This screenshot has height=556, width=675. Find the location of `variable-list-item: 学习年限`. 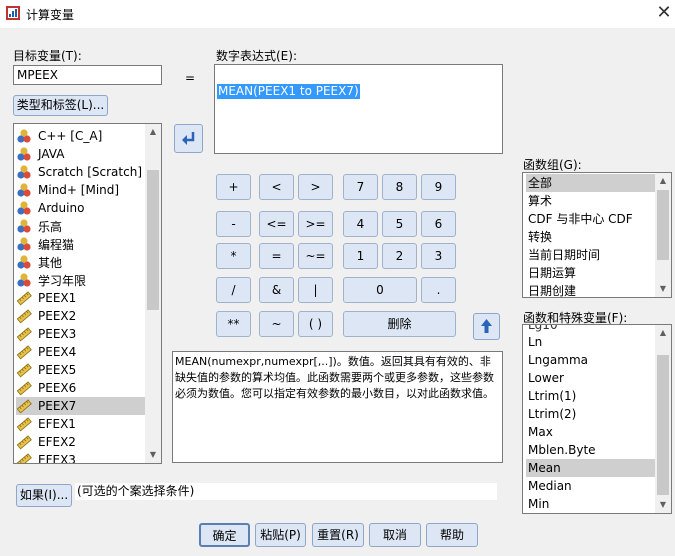

variable-list-item: 学习年限 is located at coordinates (81, 280).